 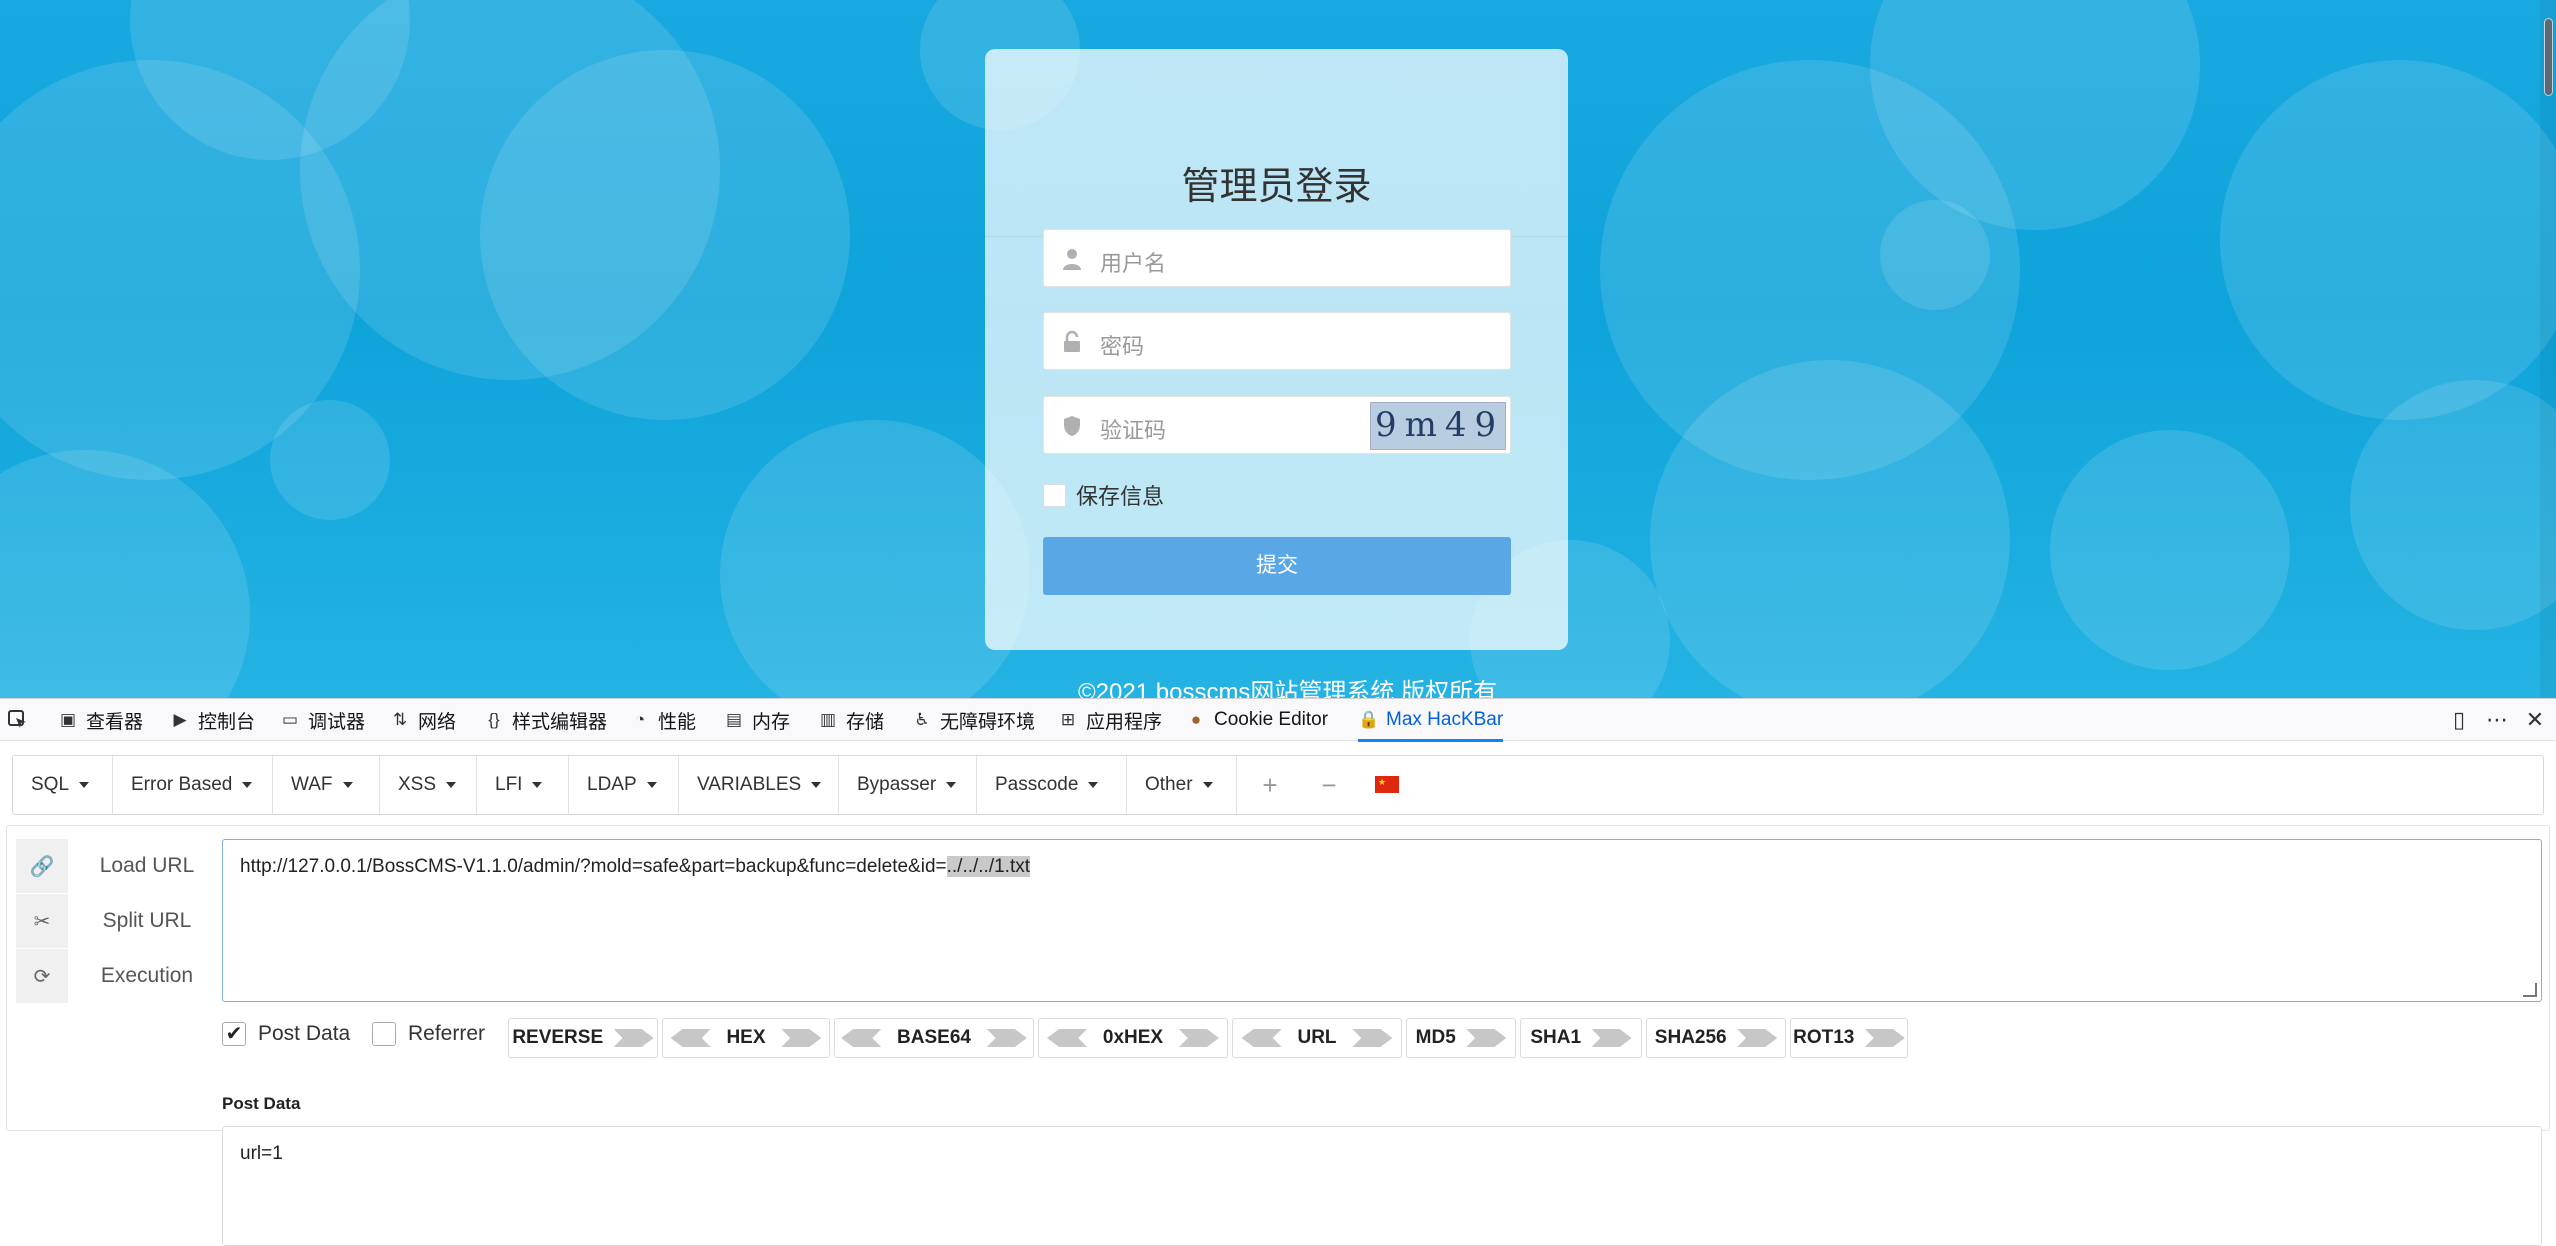 I want to click on tab-network: ⇅ 网络, so click(x=423, y=720).